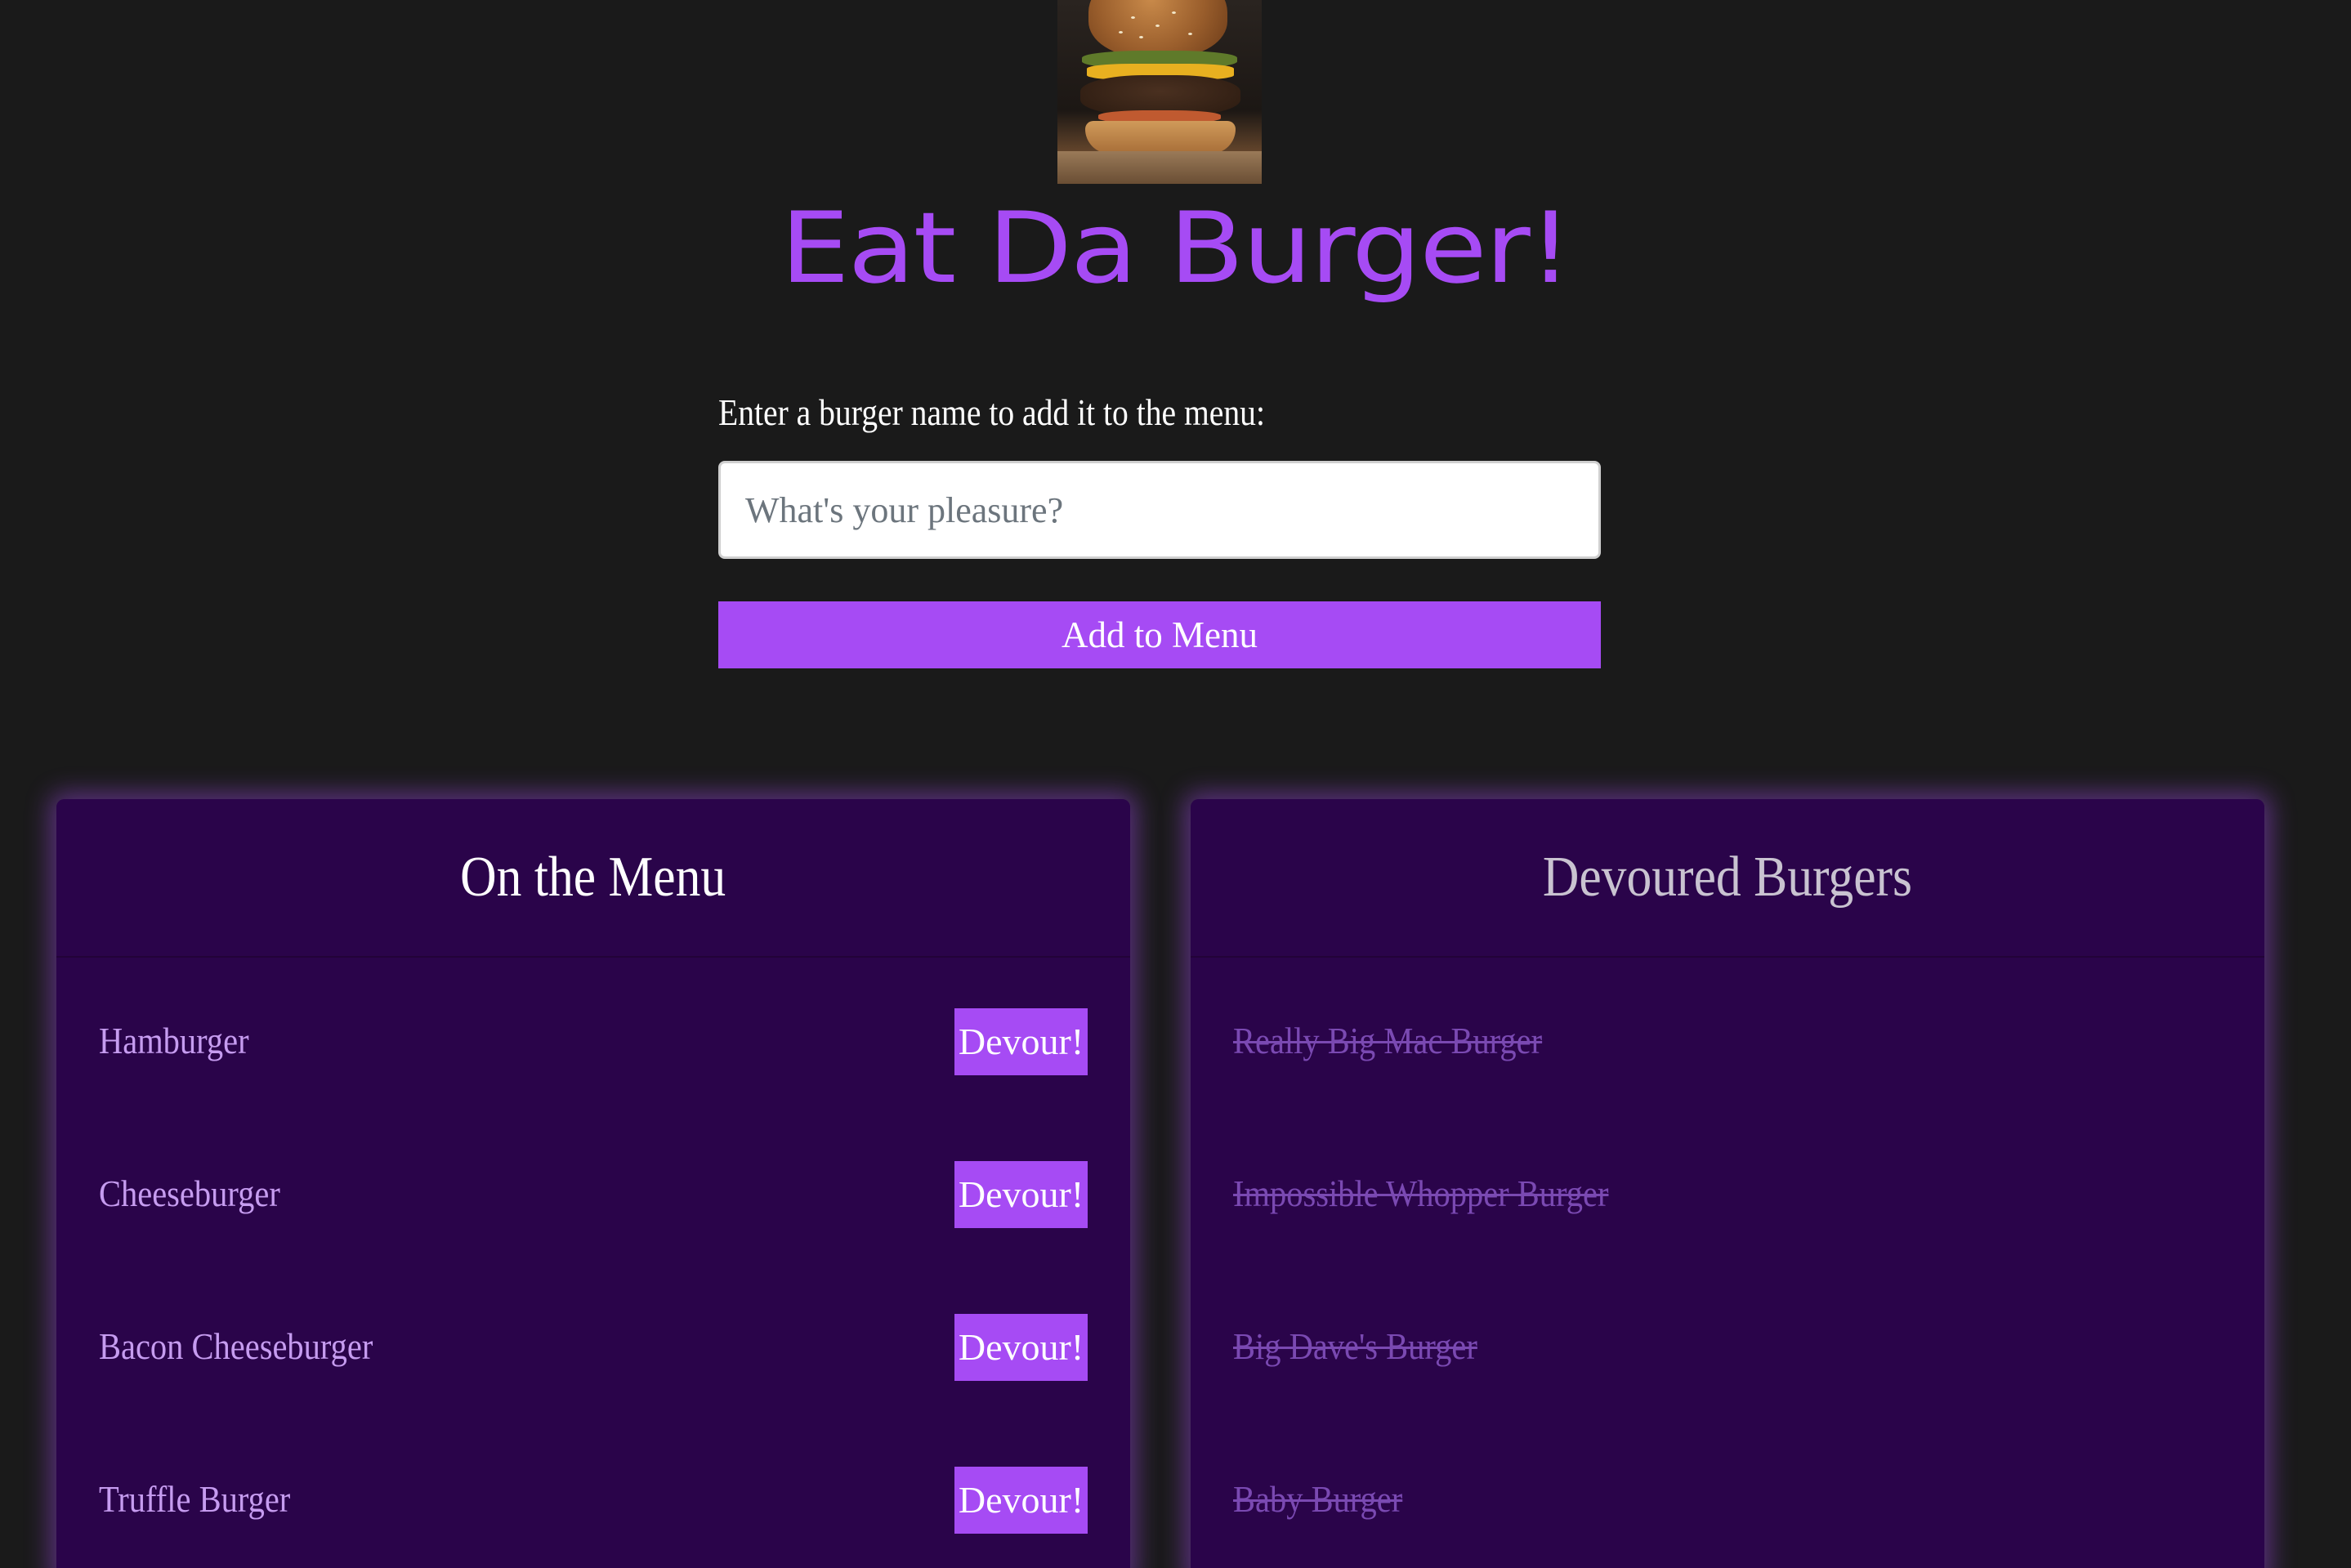 The image size is (2351, 1568). Describe the element at coordinates (1159, 634) in the screenshot. I see `add-to-menu-button: Add to Menu` at that location.